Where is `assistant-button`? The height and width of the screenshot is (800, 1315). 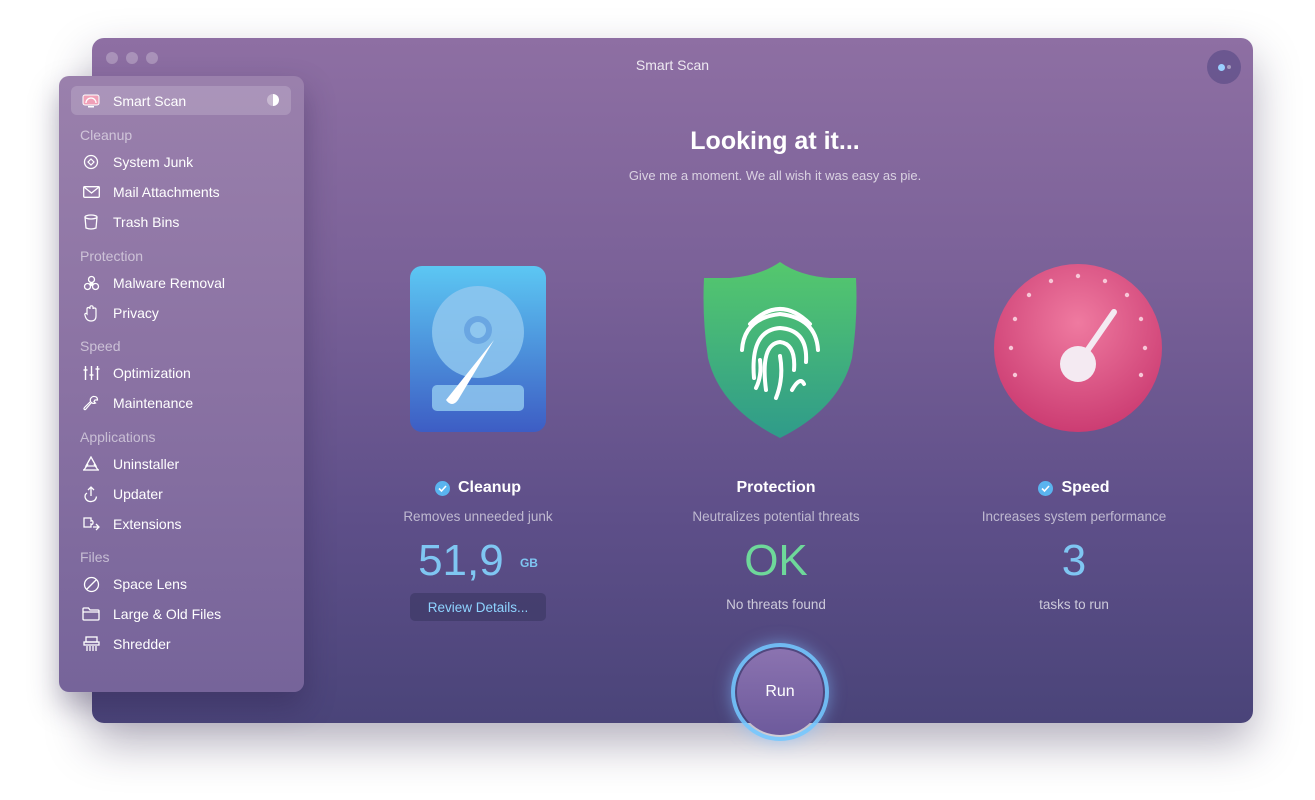
assistant-button is located at coordinates (1224, 67).